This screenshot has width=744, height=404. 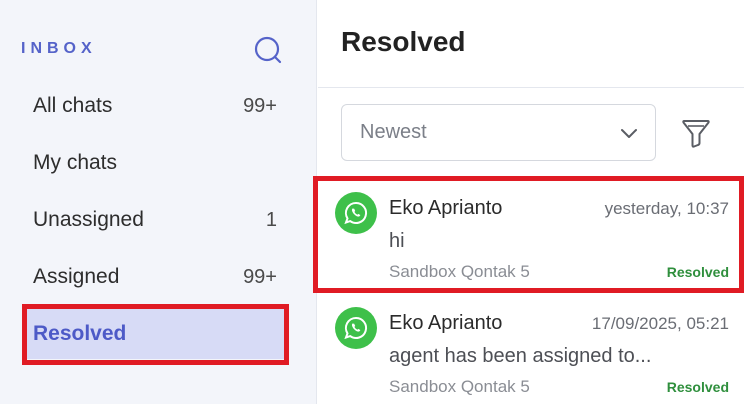 I want to click on sidebar-item-my-chats: My chats, so click(x=155, y=163).